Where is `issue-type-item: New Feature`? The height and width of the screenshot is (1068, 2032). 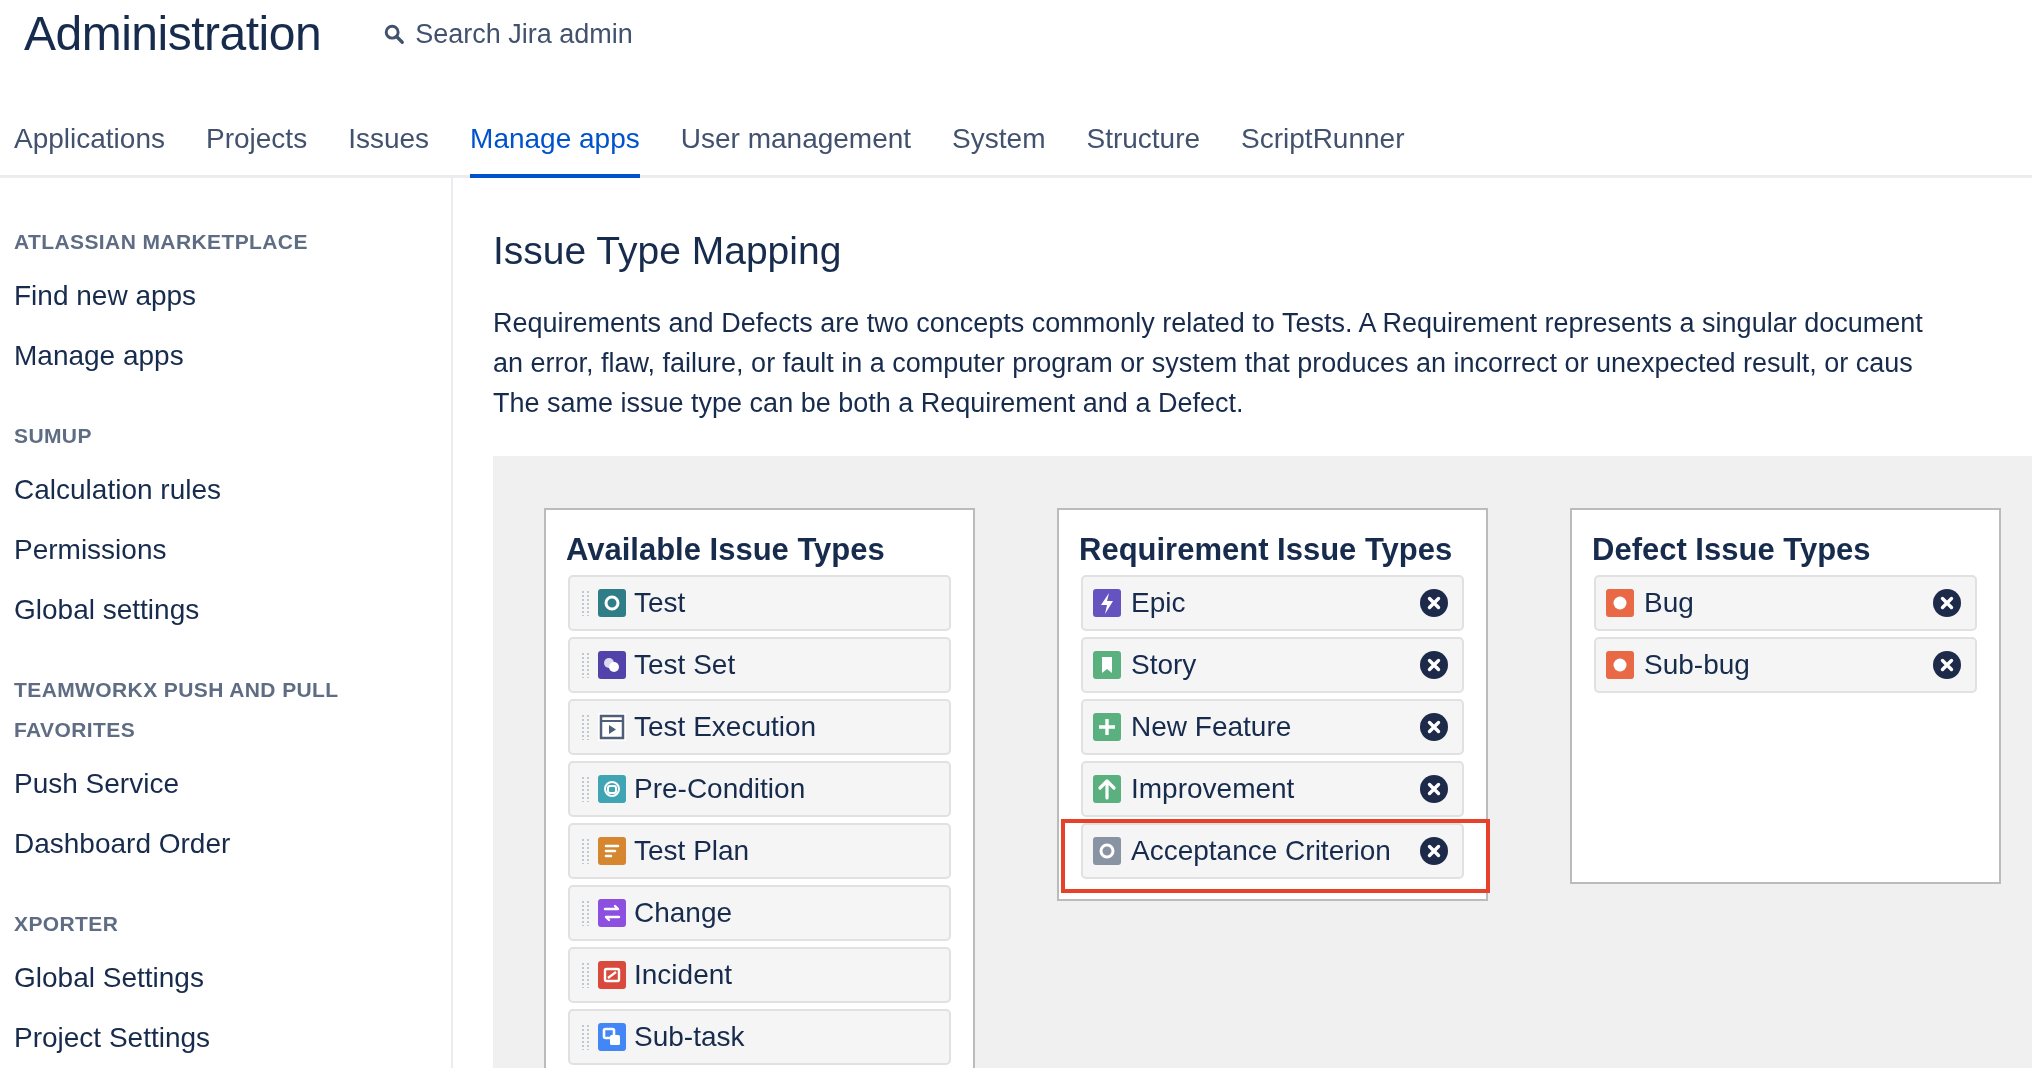
issue-type-item: New Feature is located at coordinates (1272, 727).